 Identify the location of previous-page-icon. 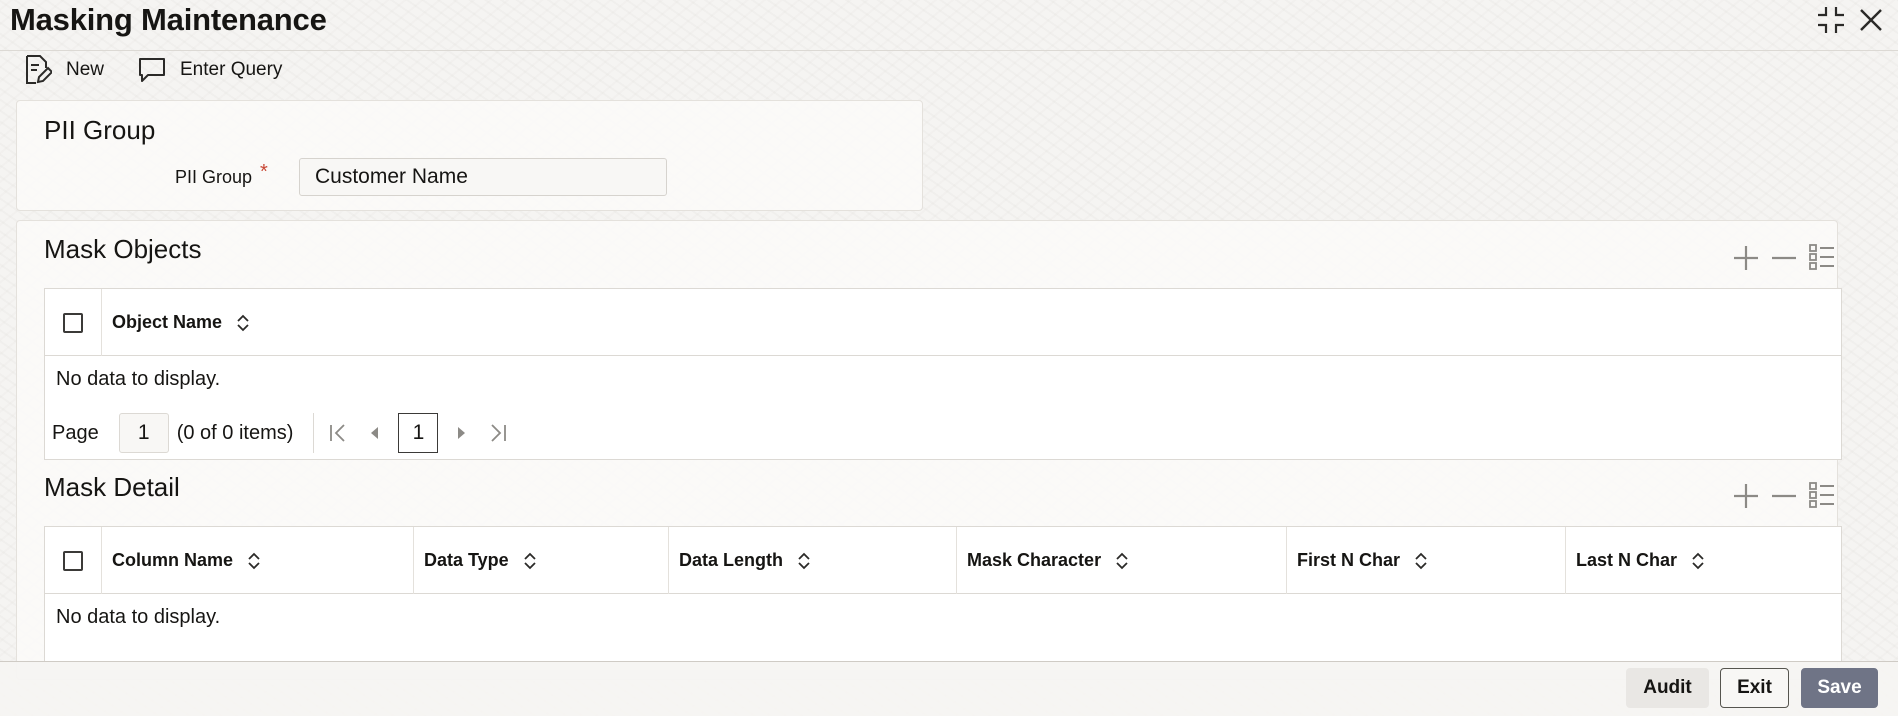
(374, 433).